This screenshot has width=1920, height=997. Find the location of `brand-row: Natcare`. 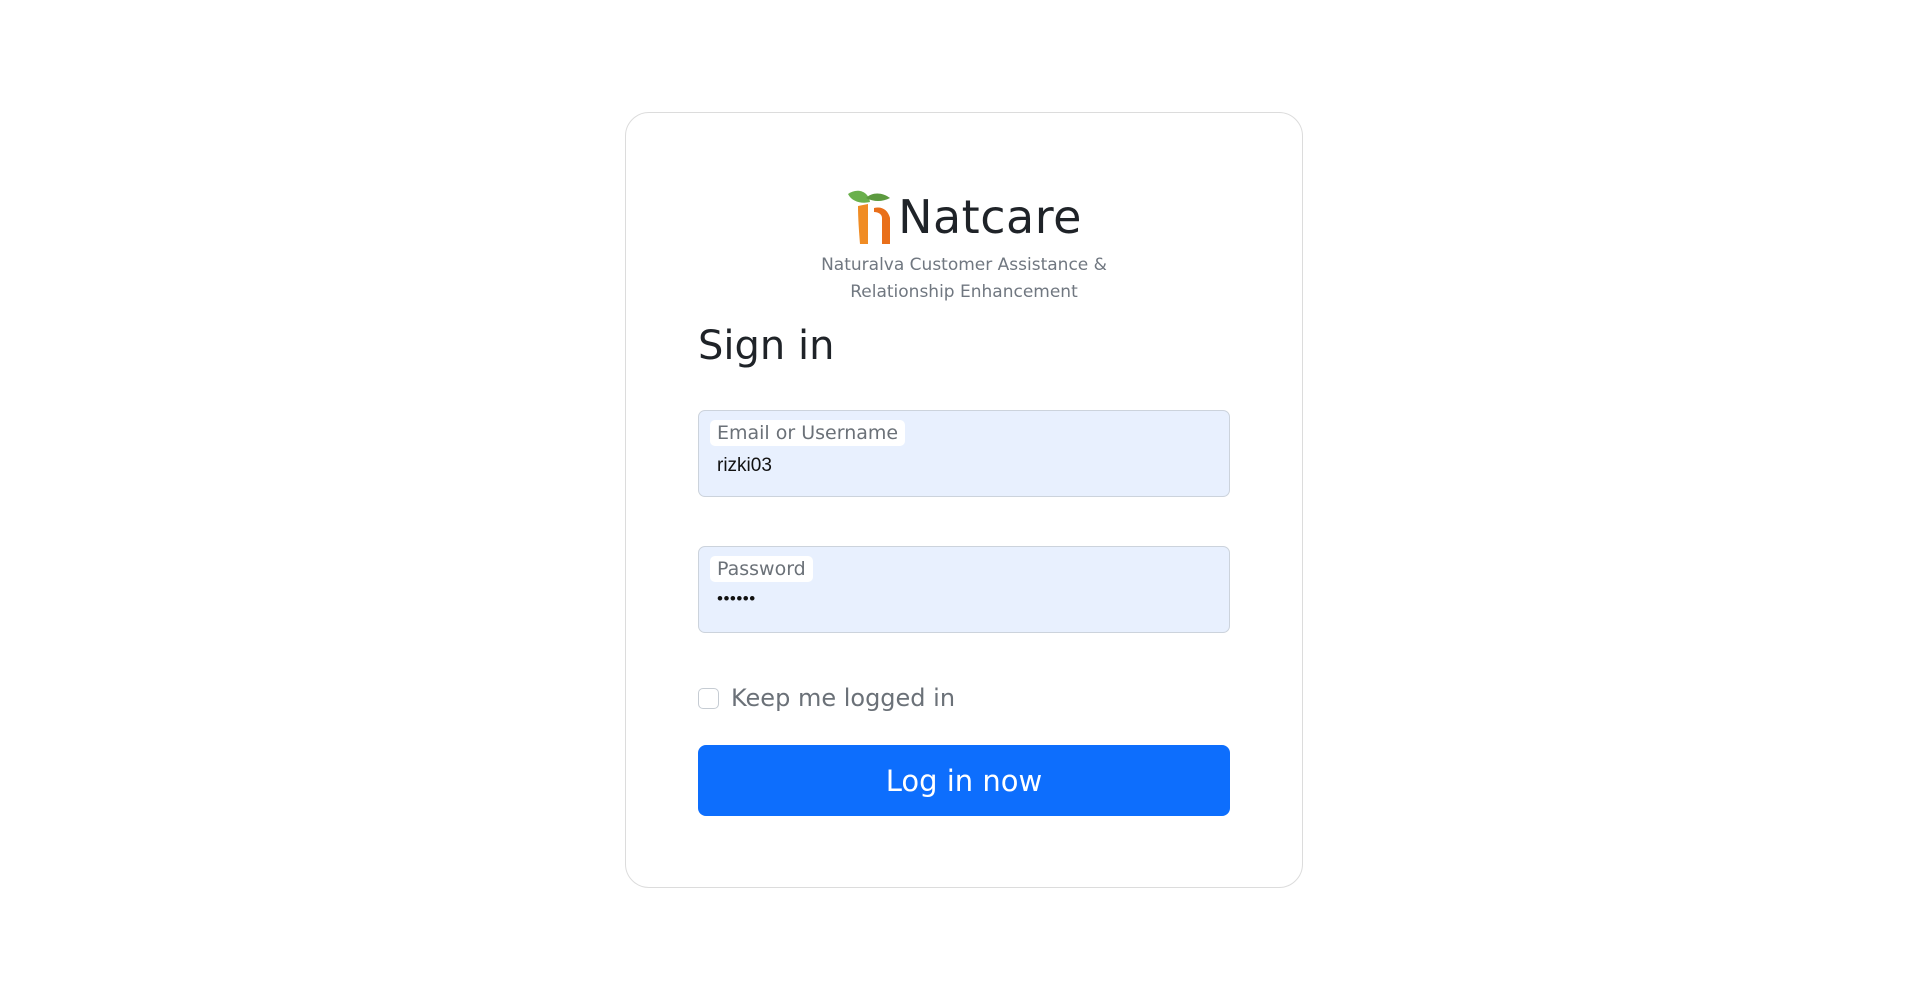

brand-row: Natcare is located at coordinates (964, 217).